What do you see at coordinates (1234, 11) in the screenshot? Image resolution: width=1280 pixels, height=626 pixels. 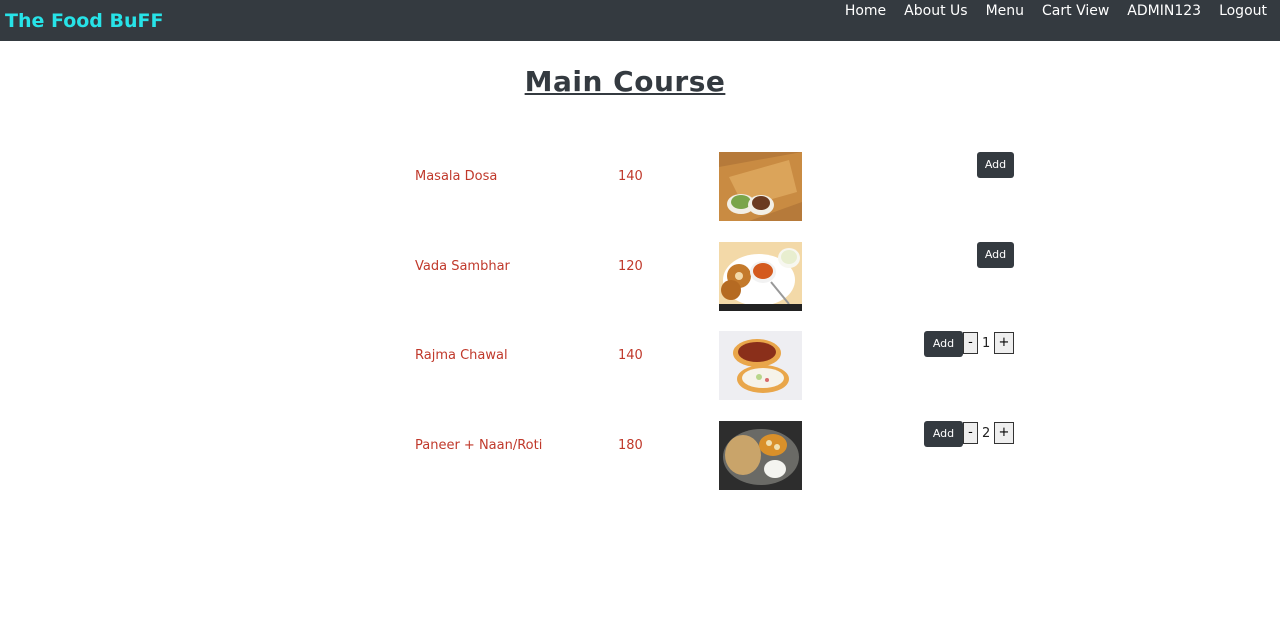 I see `nav-logout-link: Logout` at bounding box center [1234, 11].